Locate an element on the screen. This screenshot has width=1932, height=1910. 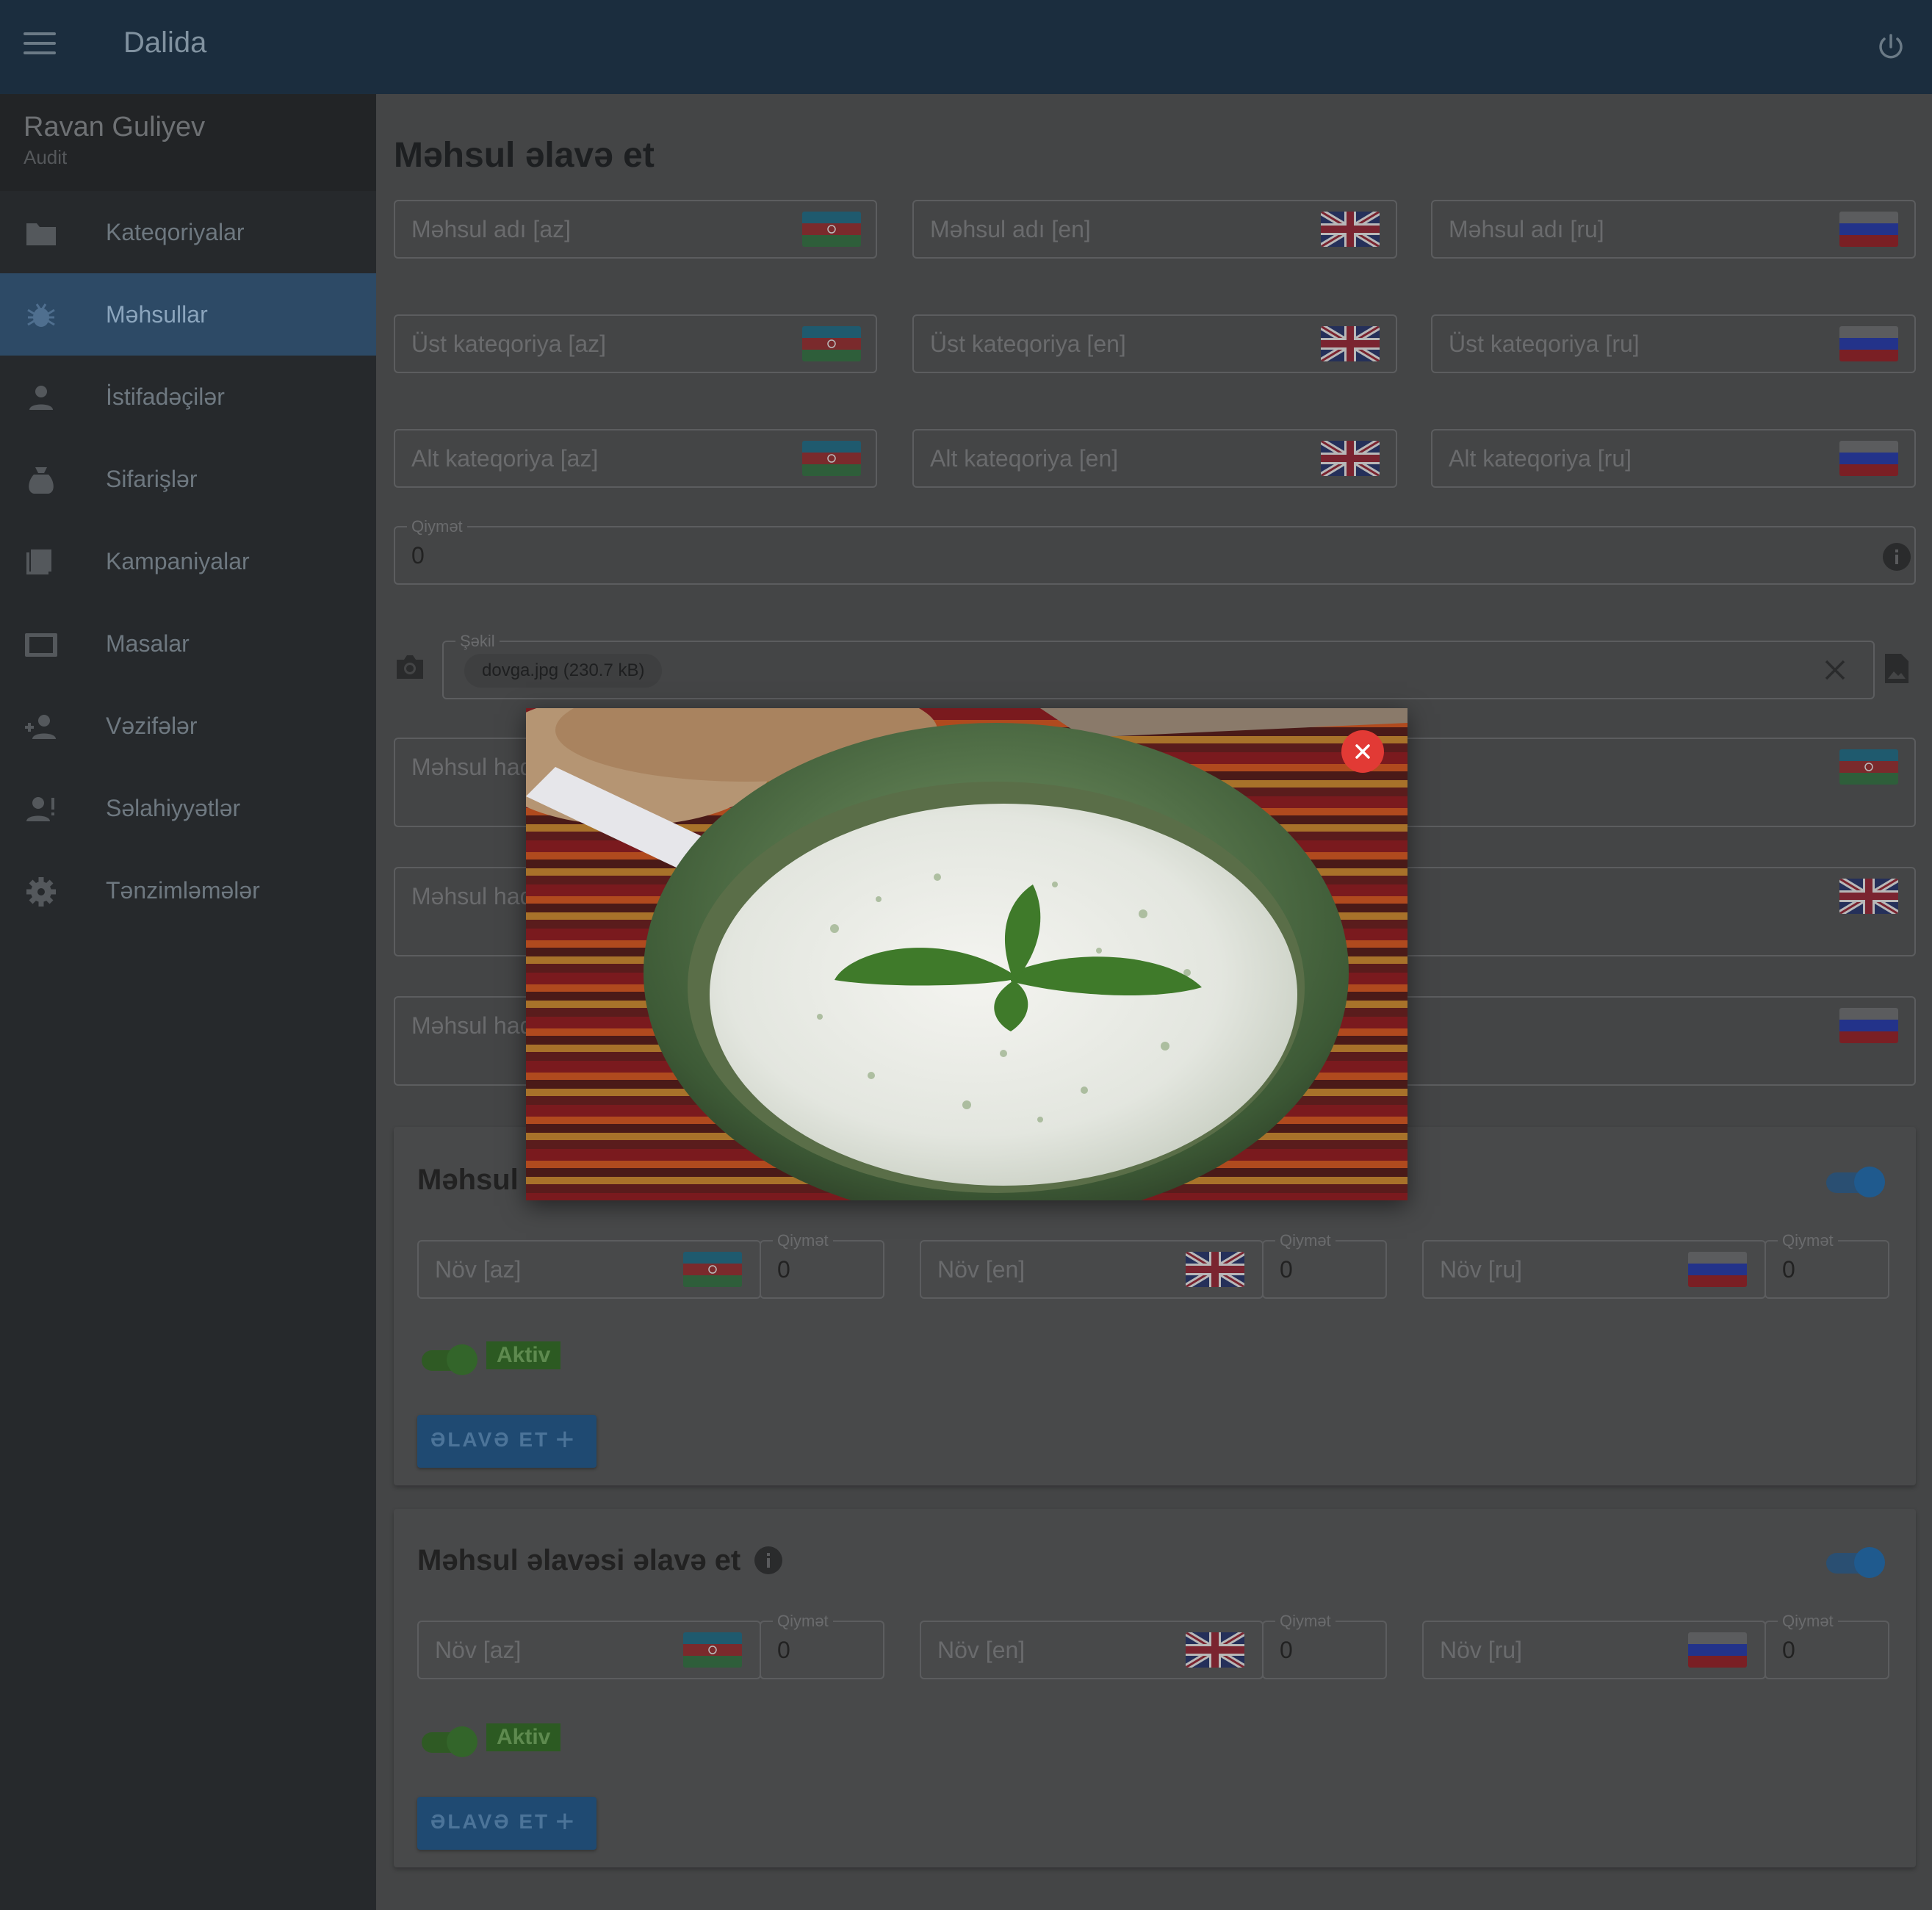
top-category-ru-field: Üst kateqoriya [ru] is located at coordinates (1673, 344).